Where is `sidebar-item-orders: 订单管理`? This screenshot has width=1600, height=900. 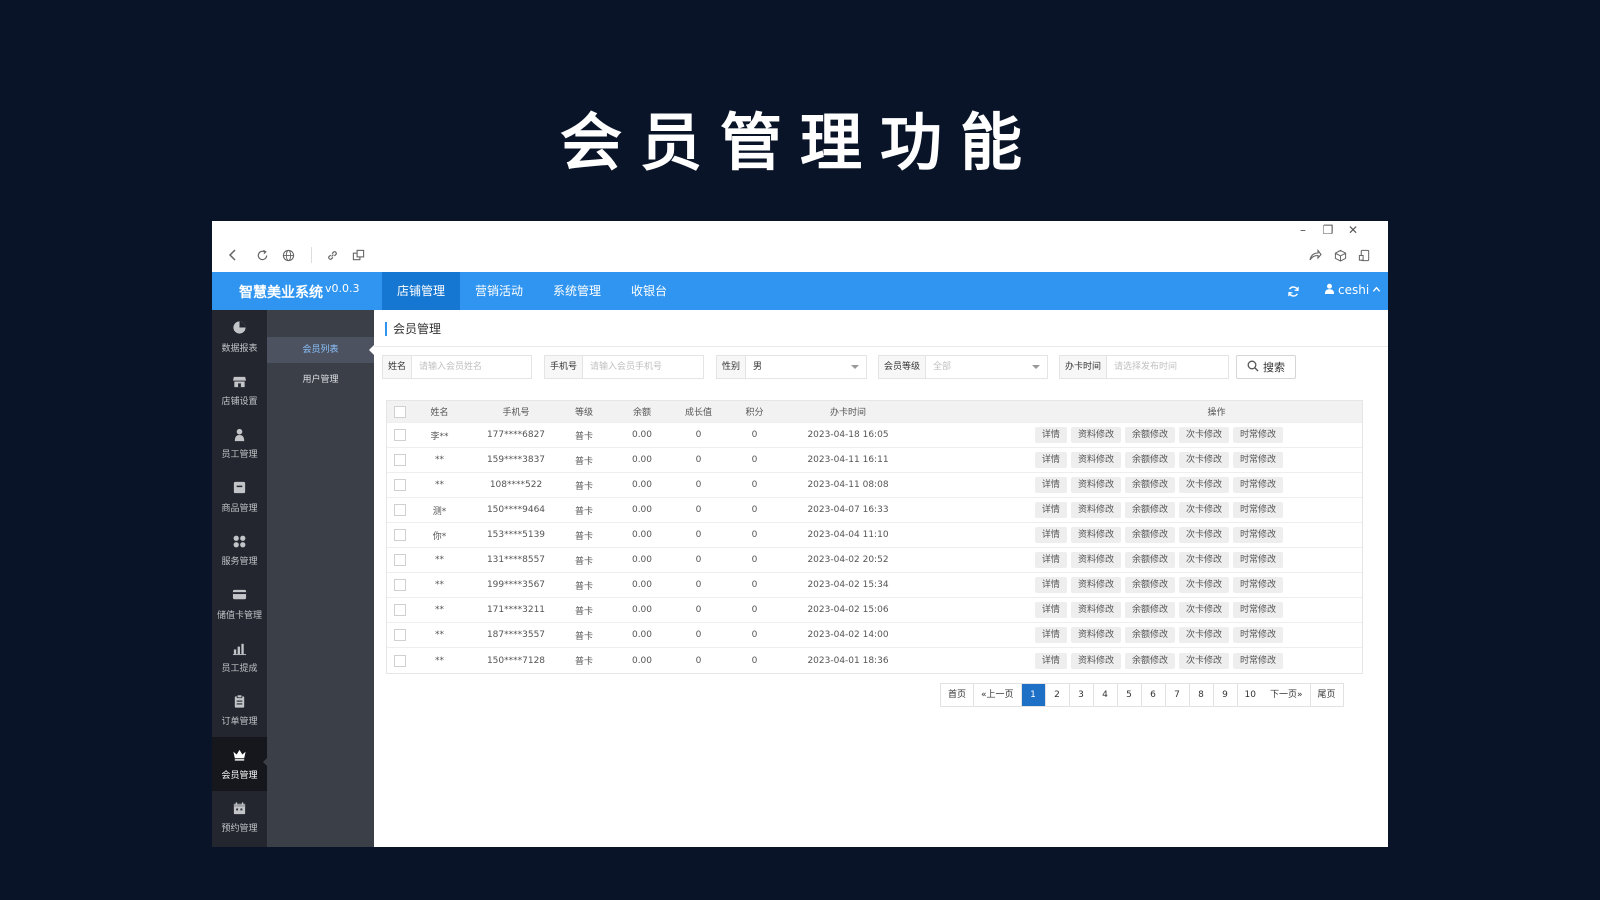
sidebar-item-orders: 订单管理 is located at coordinates (239, 710).